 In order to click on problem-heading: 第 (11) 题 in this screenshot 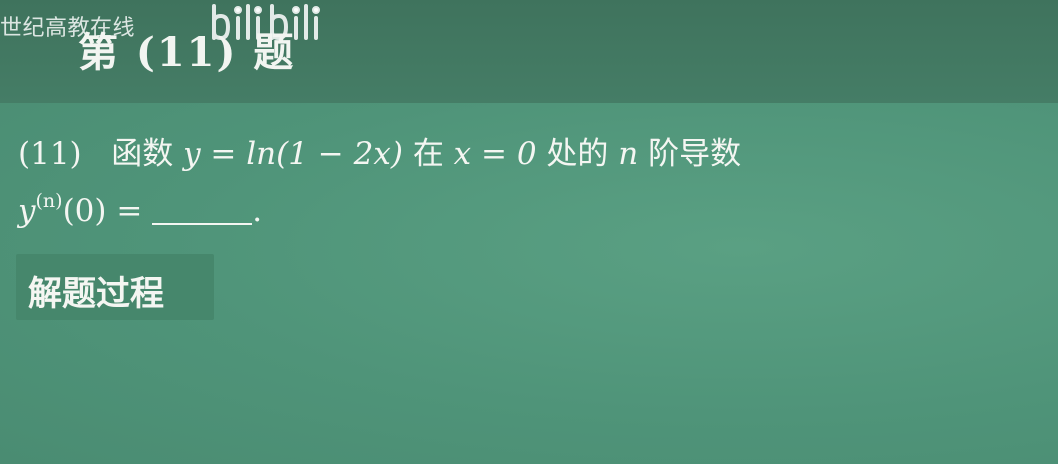, I will do `click(187, 52)`.